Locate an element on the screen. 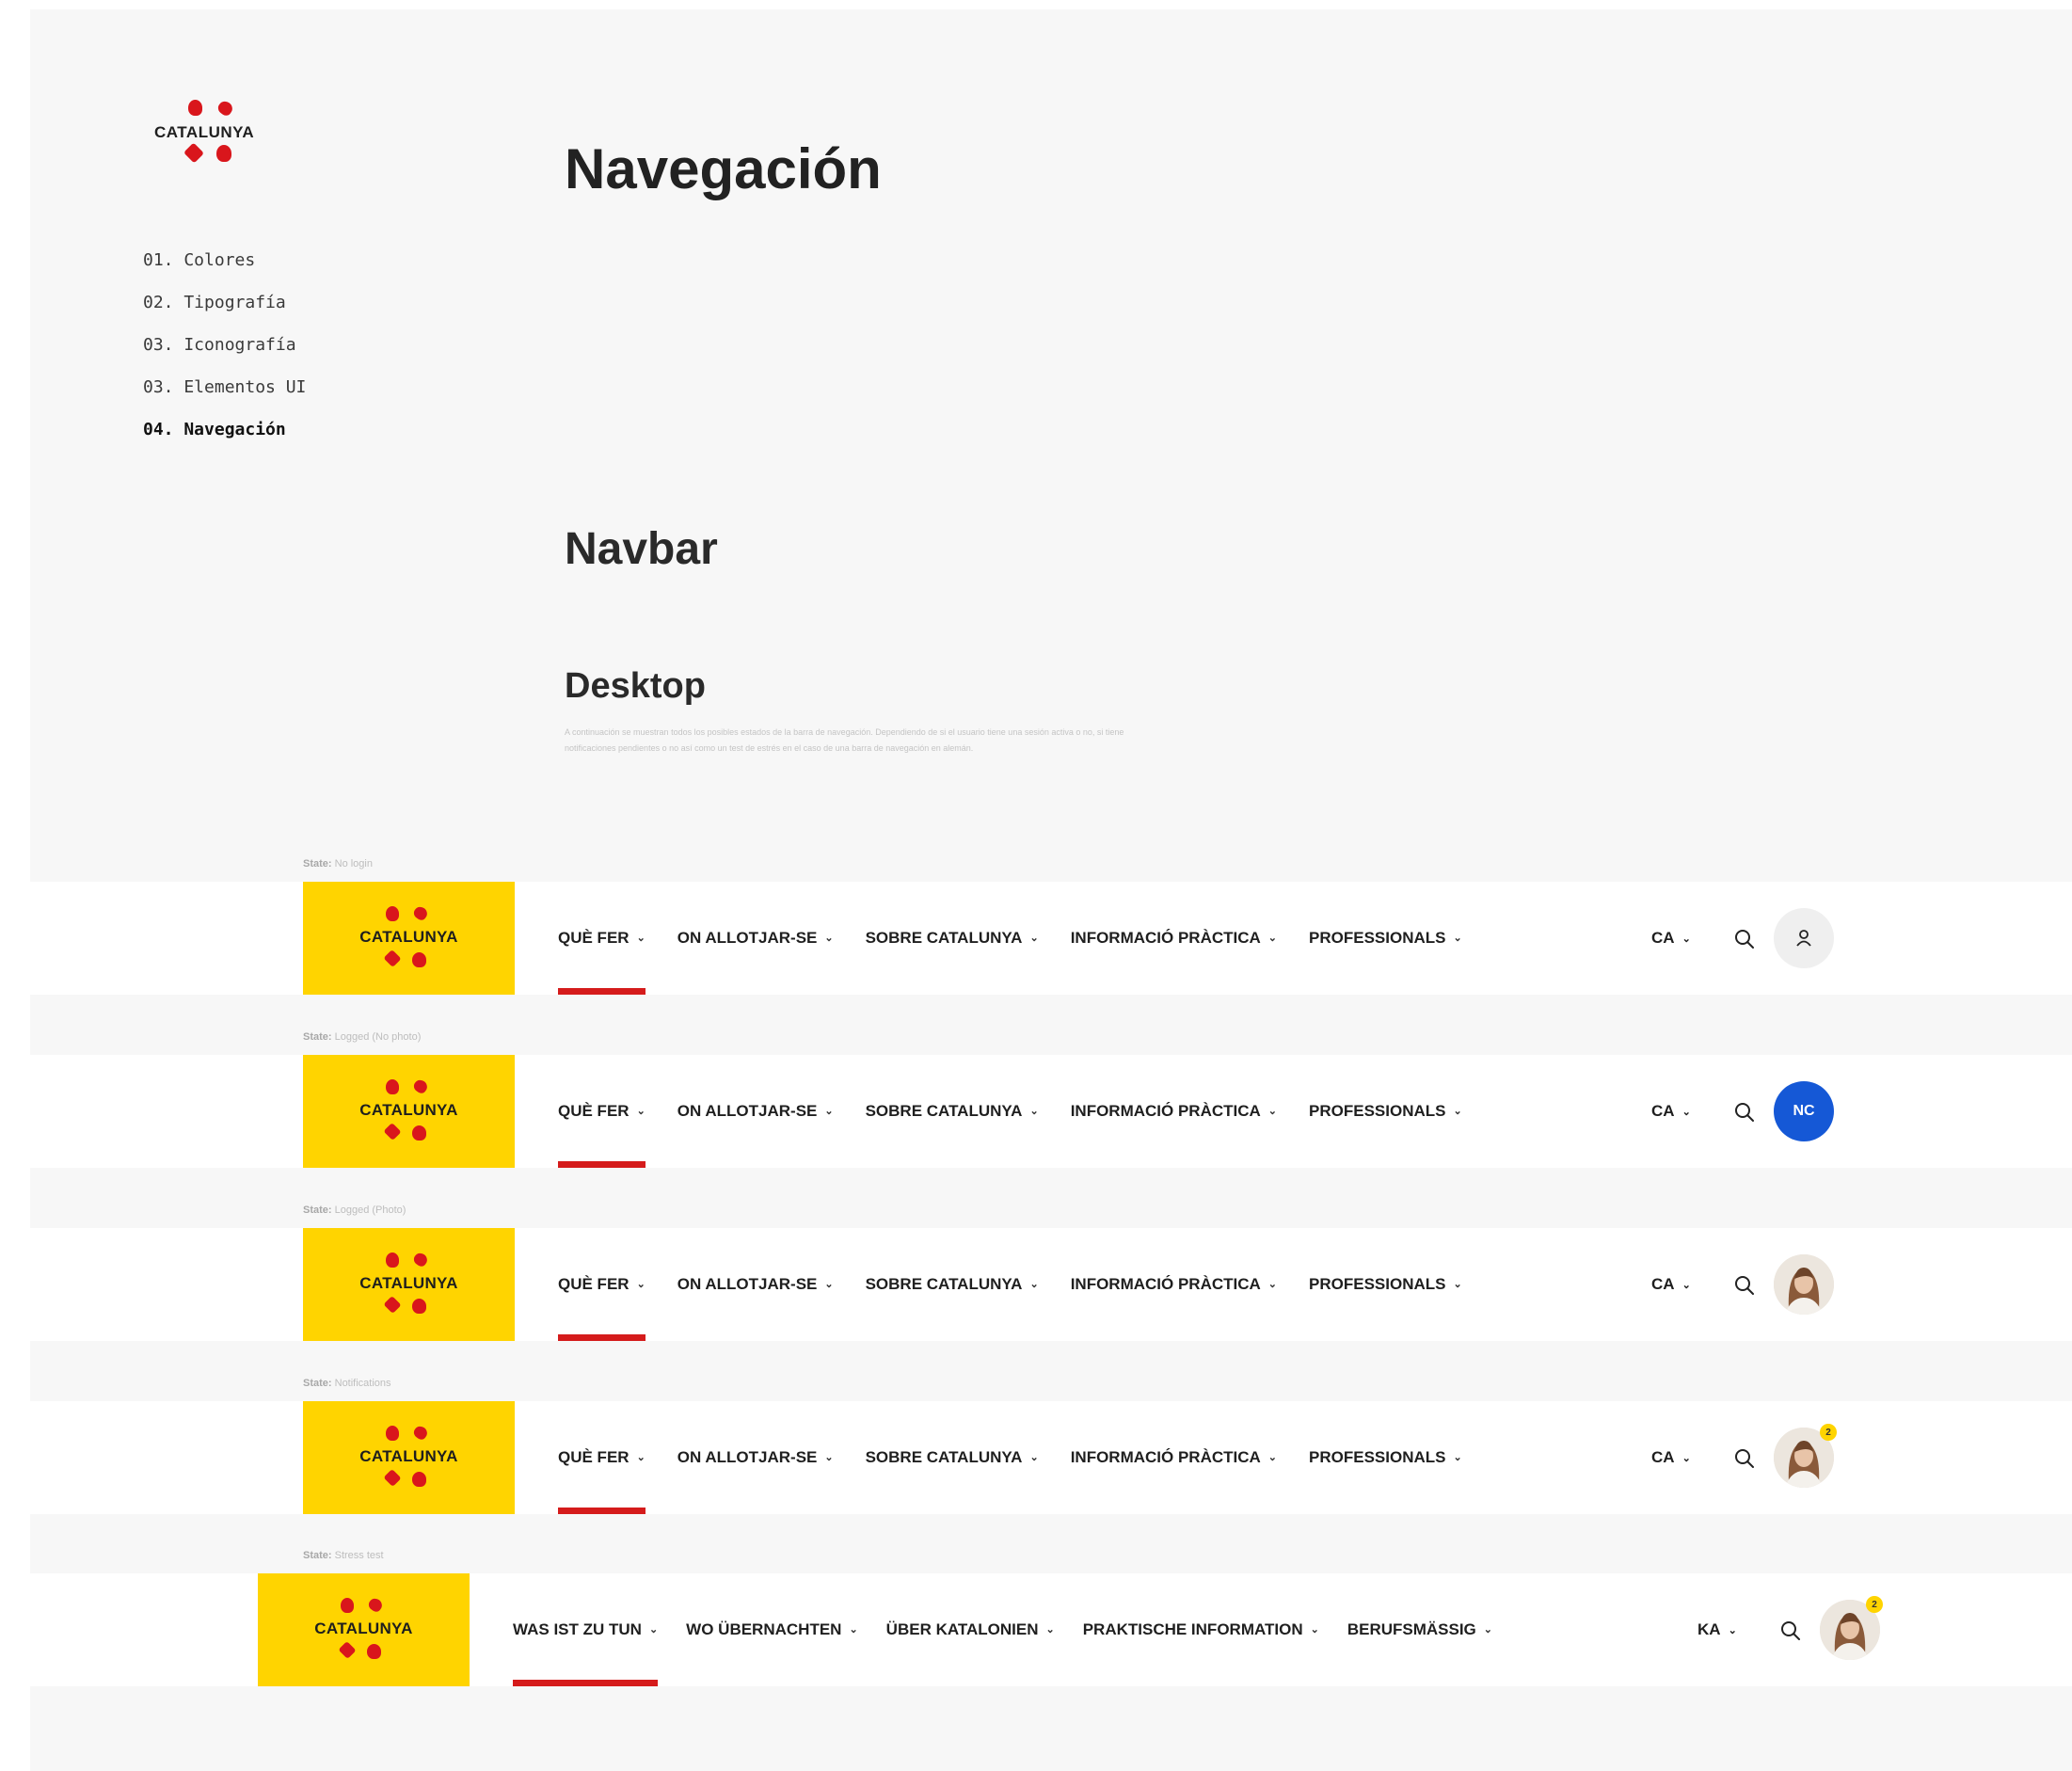 The width and height of the screenshot is (2072, 1771). user-avatar-initials: NC is located at coordinates (1804, 1111).